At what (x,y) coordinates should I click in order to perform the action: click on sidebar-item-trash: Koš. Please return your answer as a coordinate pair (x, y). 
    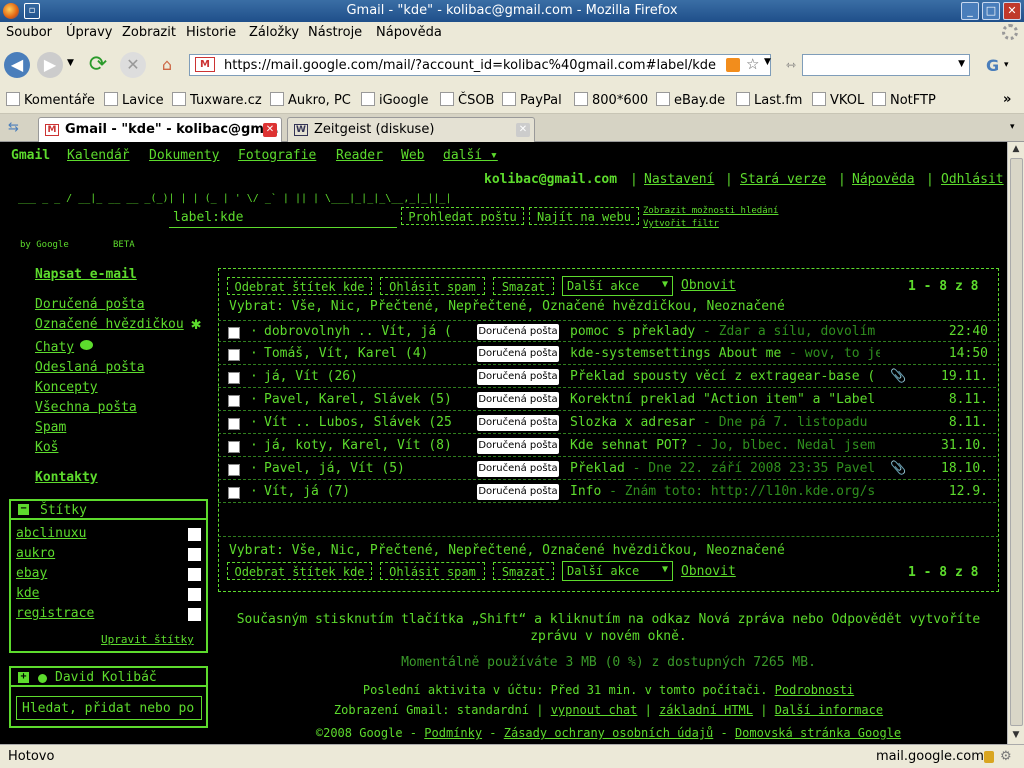
    Looking at the image, I should click on (46, 447).